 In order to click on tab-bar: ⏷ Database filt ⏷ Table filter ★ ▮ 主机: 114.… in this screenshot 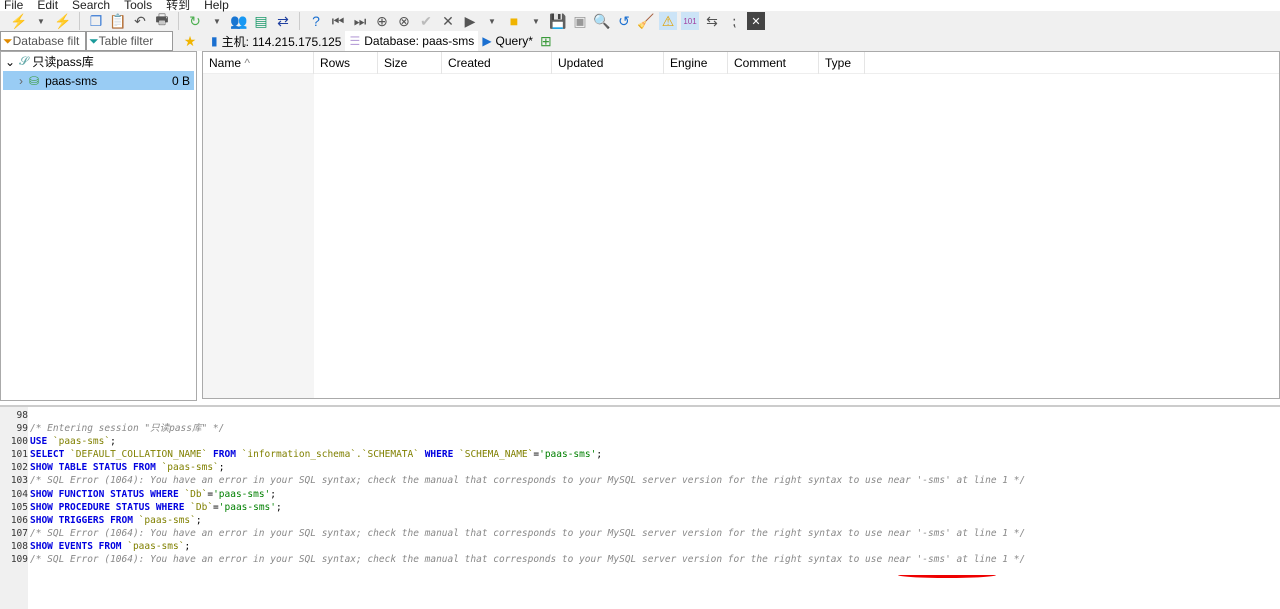, I will do `click(640, 41)`.